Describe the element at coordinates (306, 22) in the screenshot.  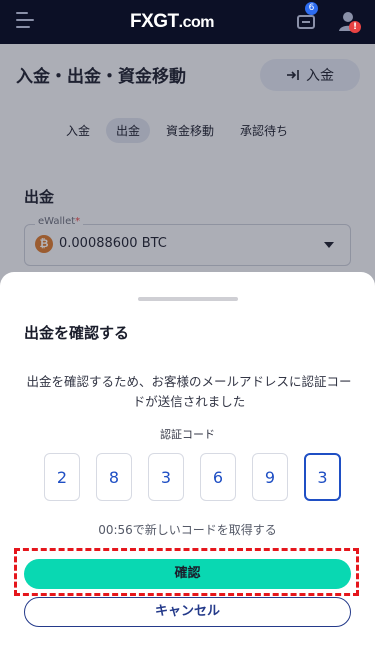
I see `ticket-icon` at that location.